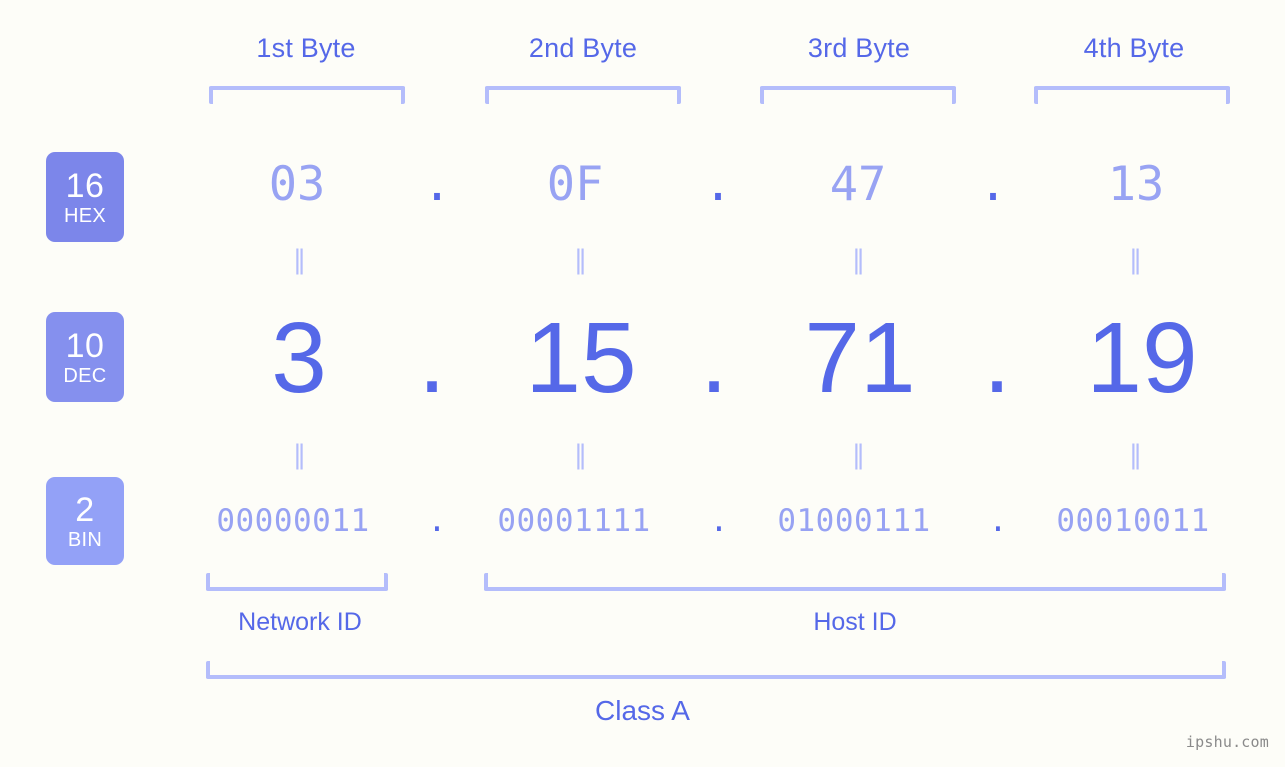  I want to click on equivalence-mark-hex-dec-1: ‖, so click(300, 260).